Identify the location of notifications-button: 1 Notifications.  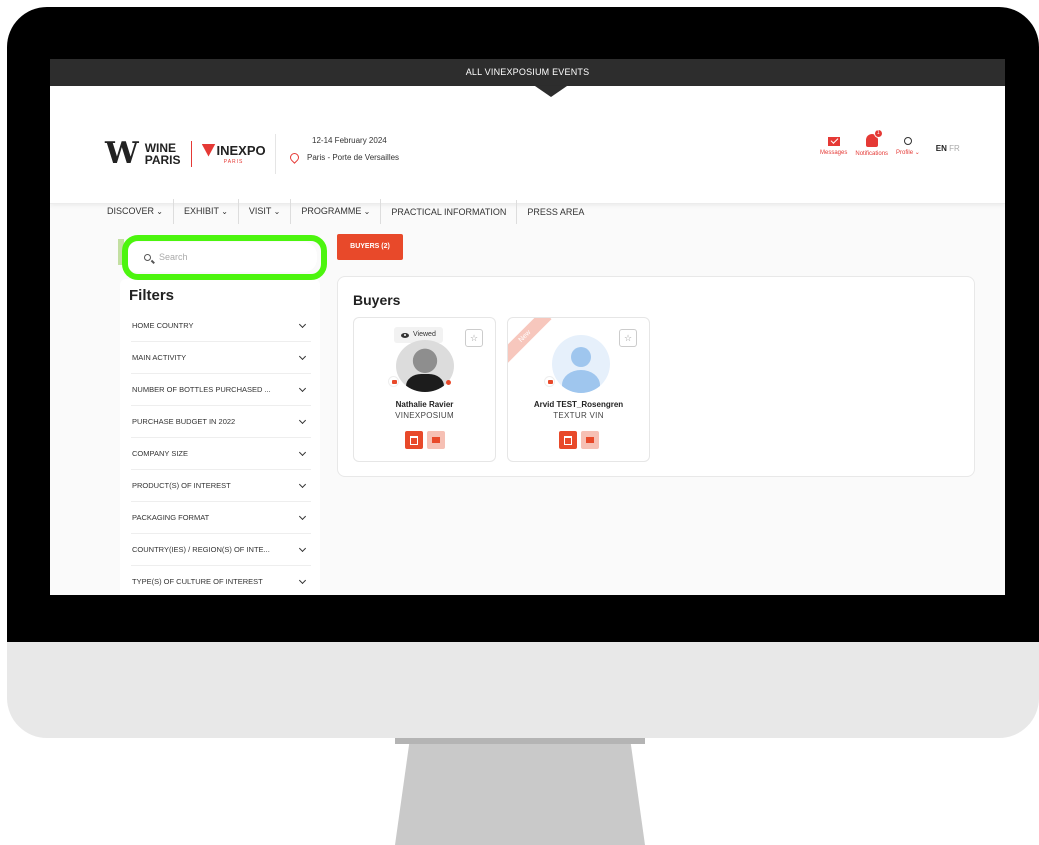
(872, 143).